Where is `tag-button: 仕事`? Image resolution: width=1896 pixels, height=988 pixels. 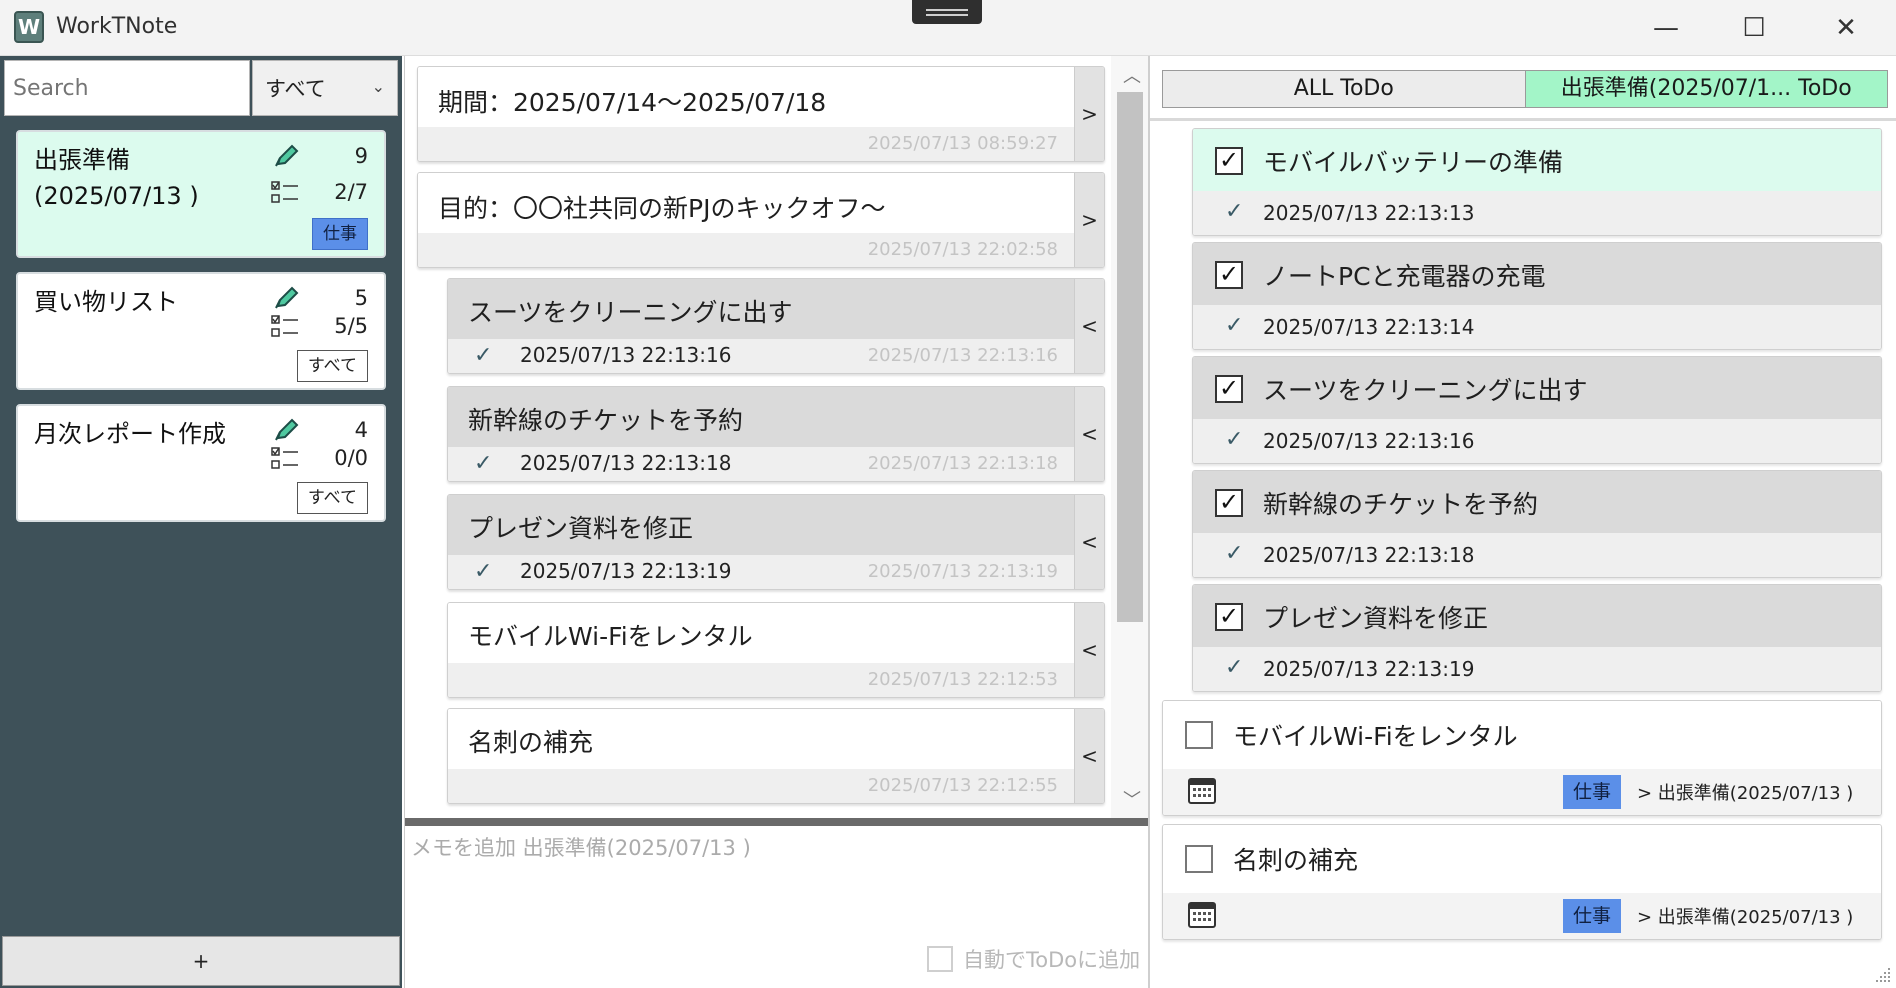
tag-button: 仕事 is located at coordinates (340, 234).